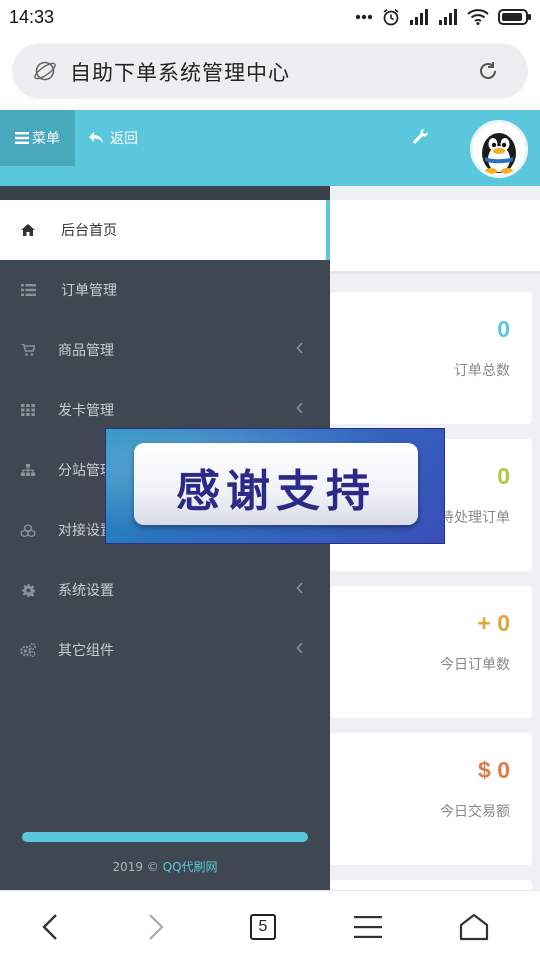  I want to click on thanks-banner-image: 感谢支持, so click(275, 486).